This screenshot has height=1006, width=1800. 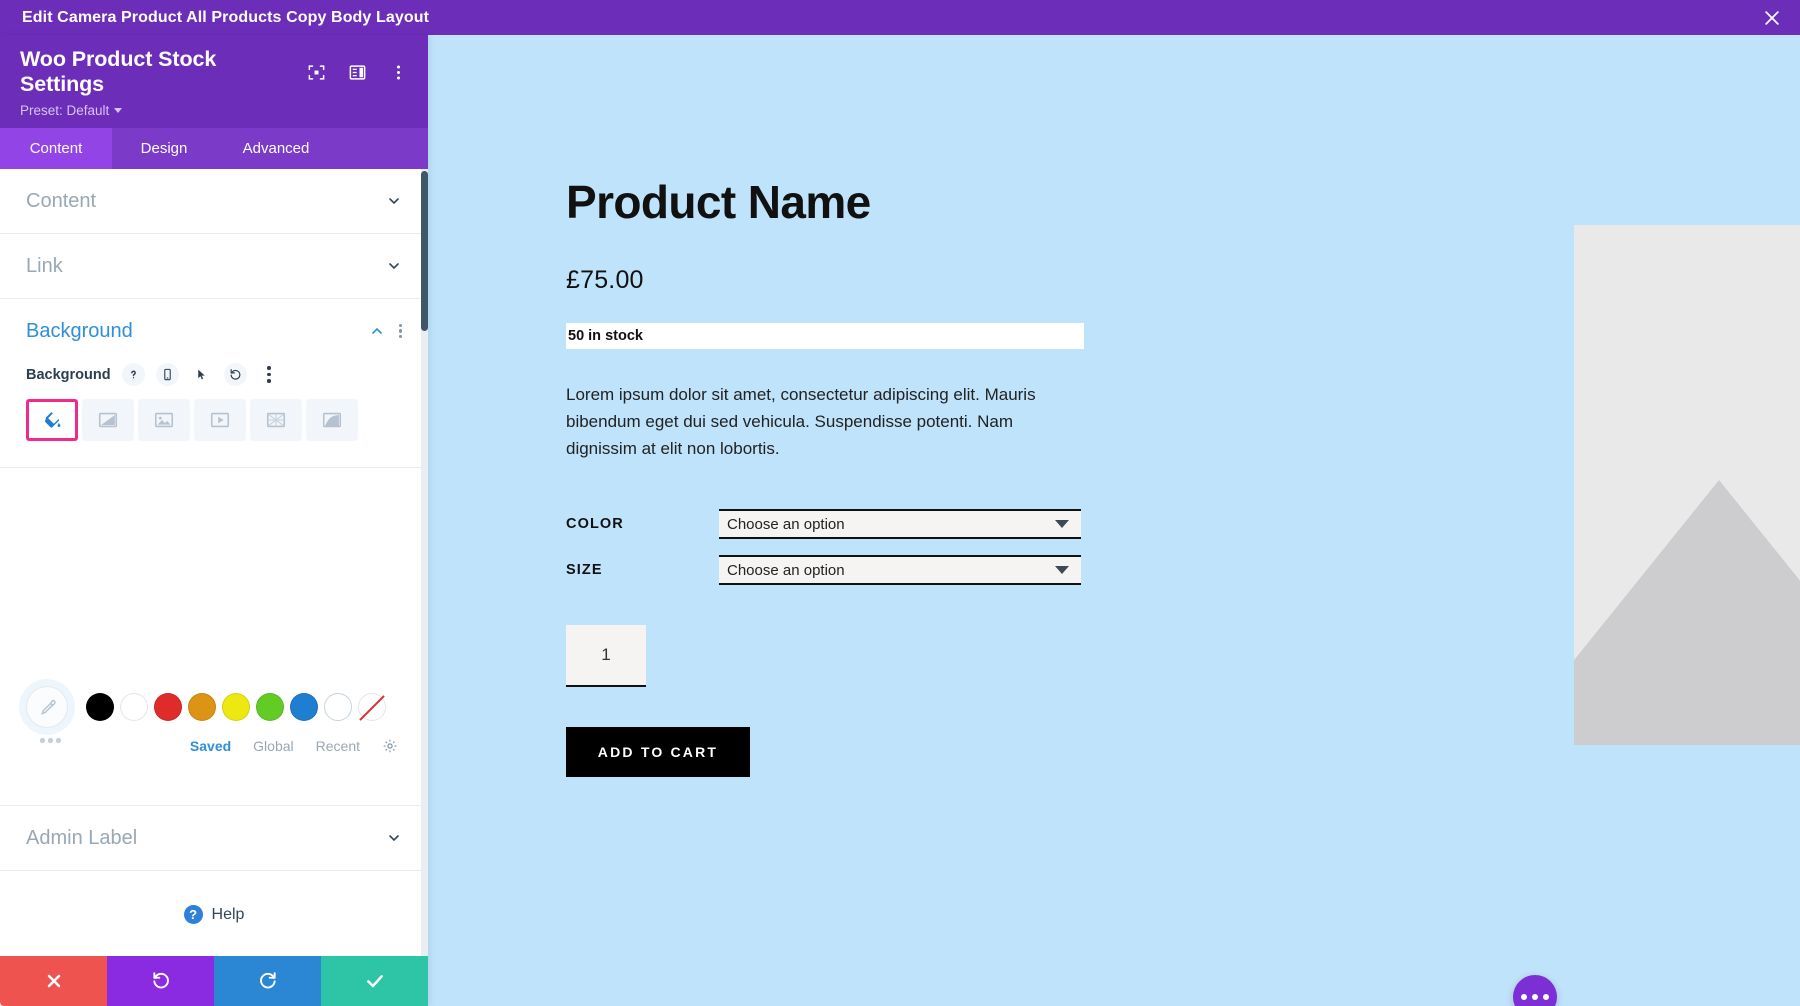 What do you see at coordinates (424, 562) in the screenshot?
I see `panel-scrollbar` at bounding box center [424, 562].